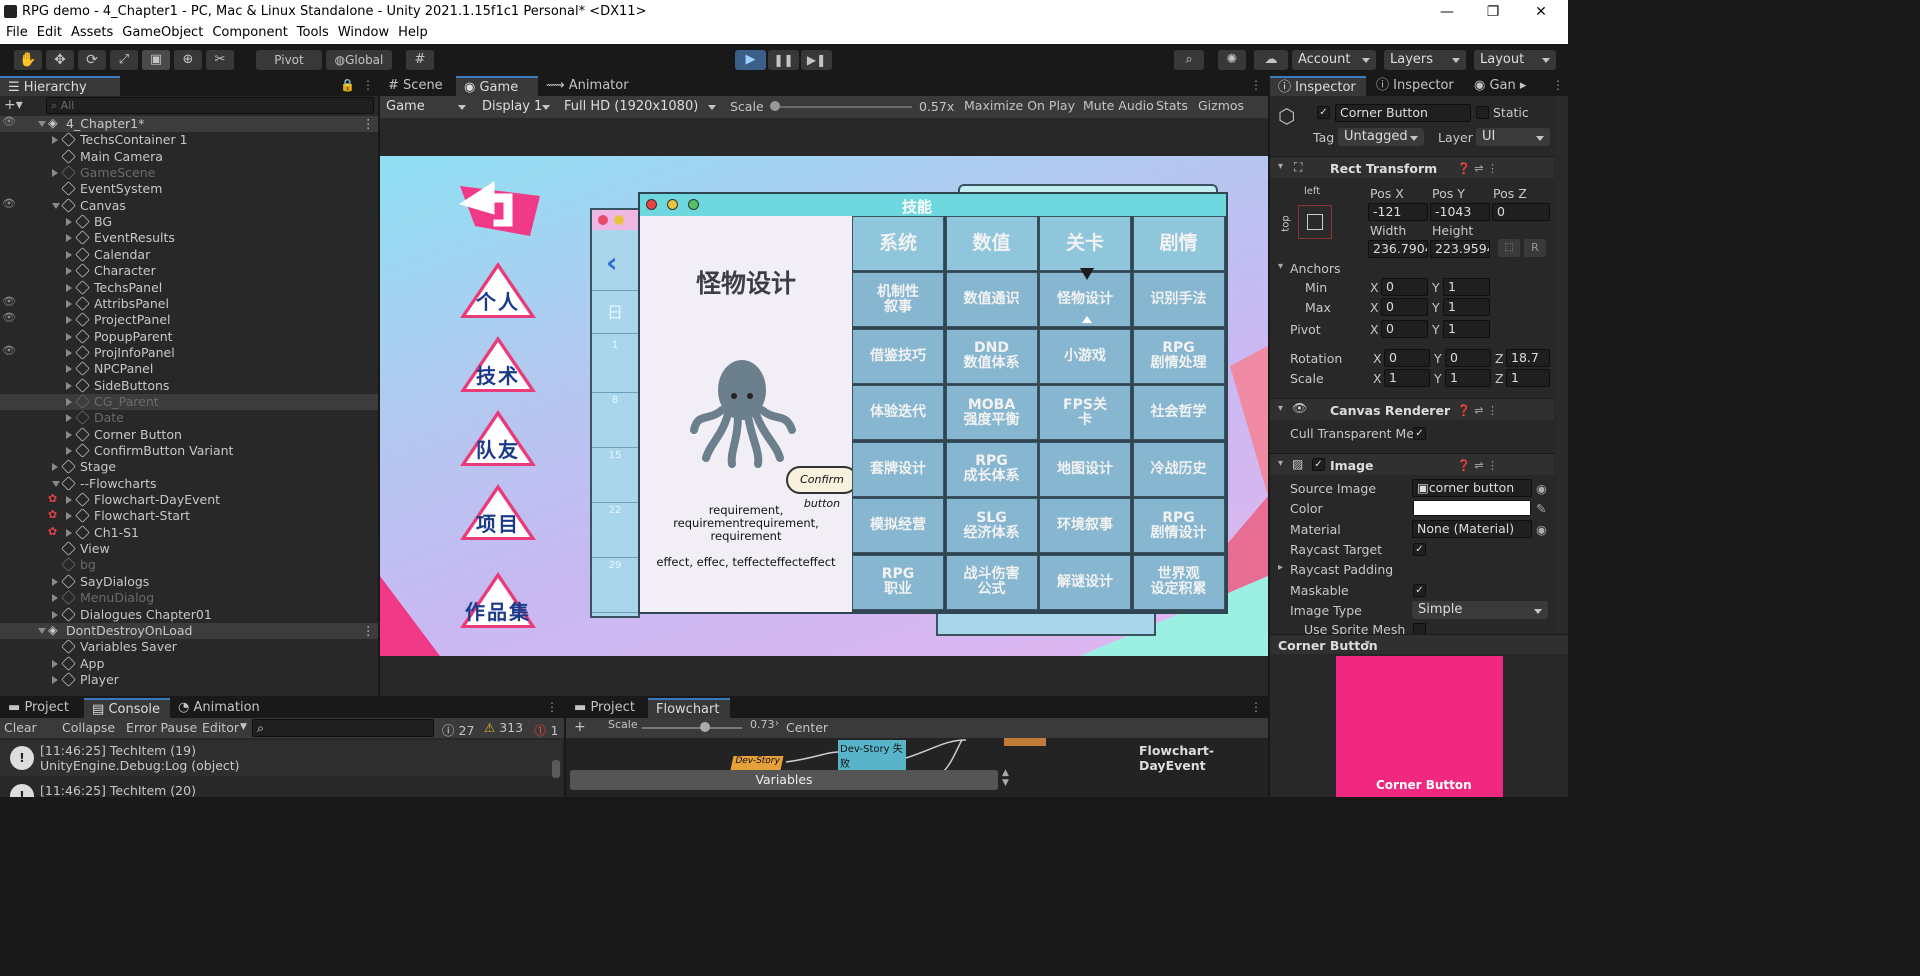  Describe the element at coordinates (1085, 469) in the screenshot. I see `skill-cell: 地图设计` at that location.